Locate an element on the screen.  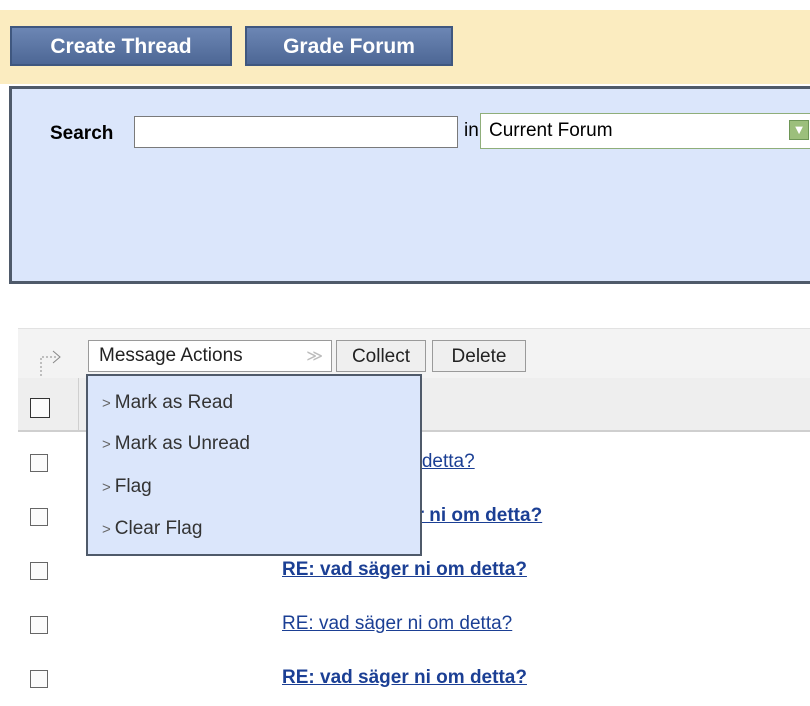
grade-forum-button: Grade Forum is located at coordinates (349, 46).